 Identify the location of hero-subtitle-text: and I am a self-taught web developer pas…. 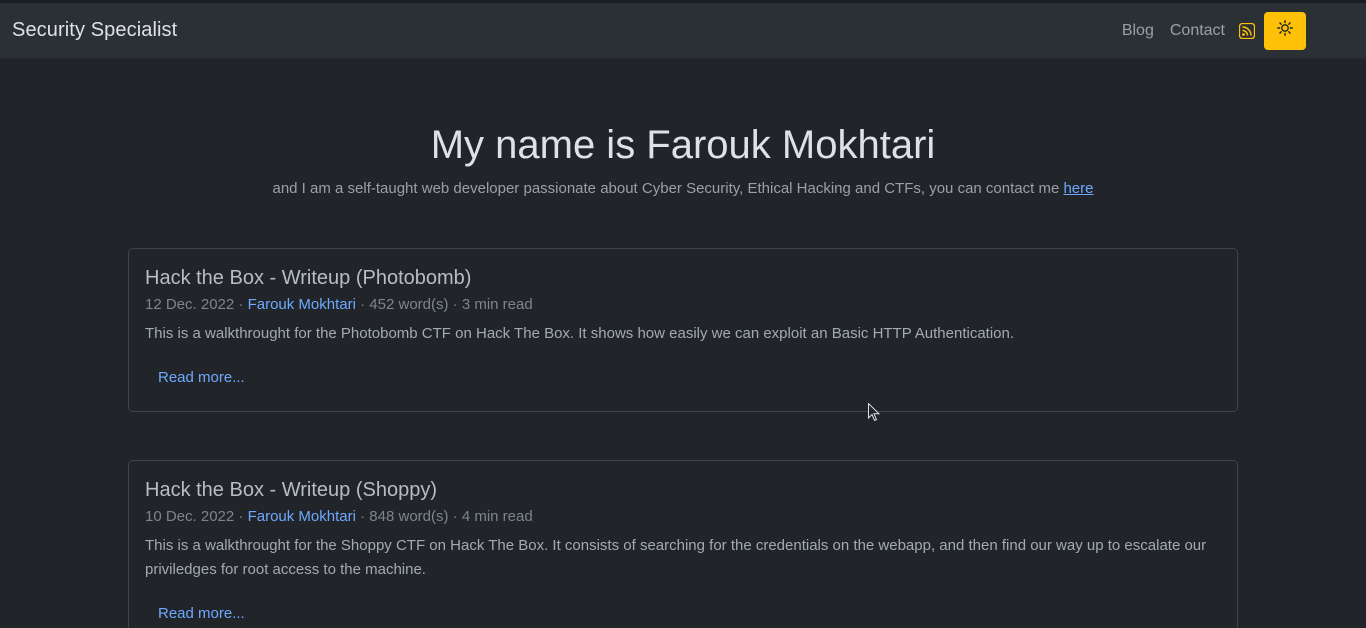
(668, 188).